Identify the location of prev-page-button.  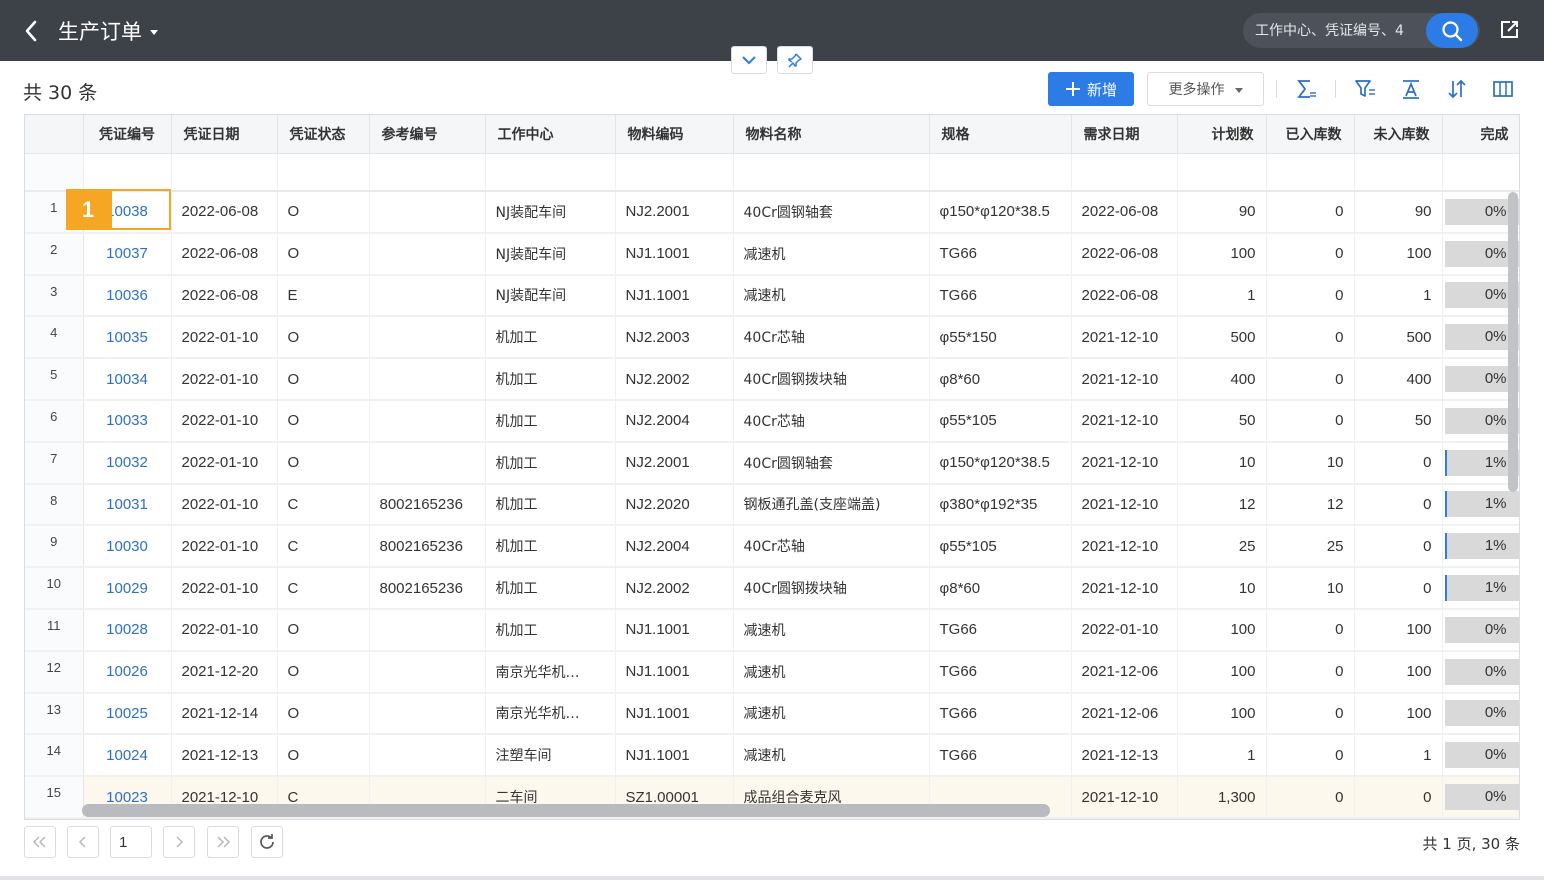
(83, 842).